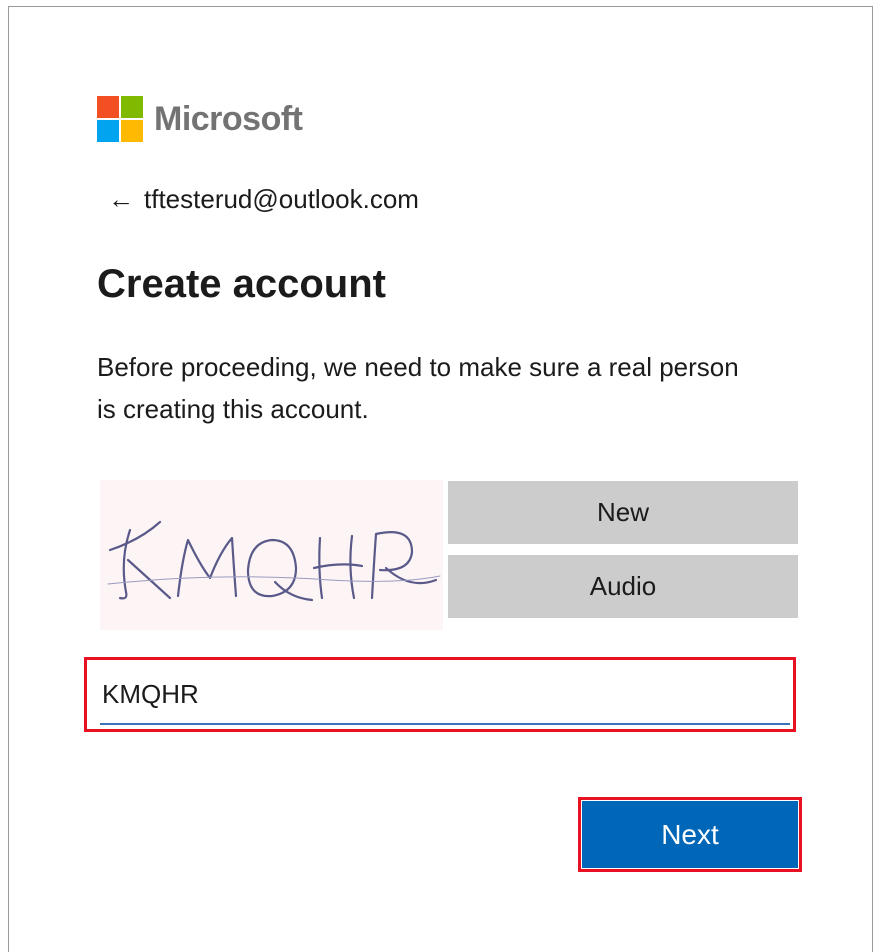 The width and height of the screenshot is (874, 952). What do you see at coordinates (108, 107) in the screenshot?
I see `logo-square-red` at bounding box center [108, 107].